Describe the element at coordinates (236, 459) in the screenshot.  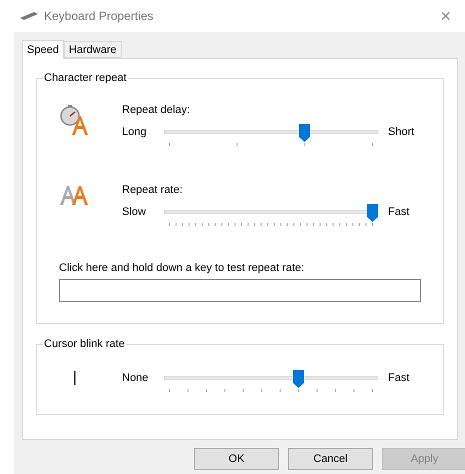
I see `dialog-button: OK` at that location.